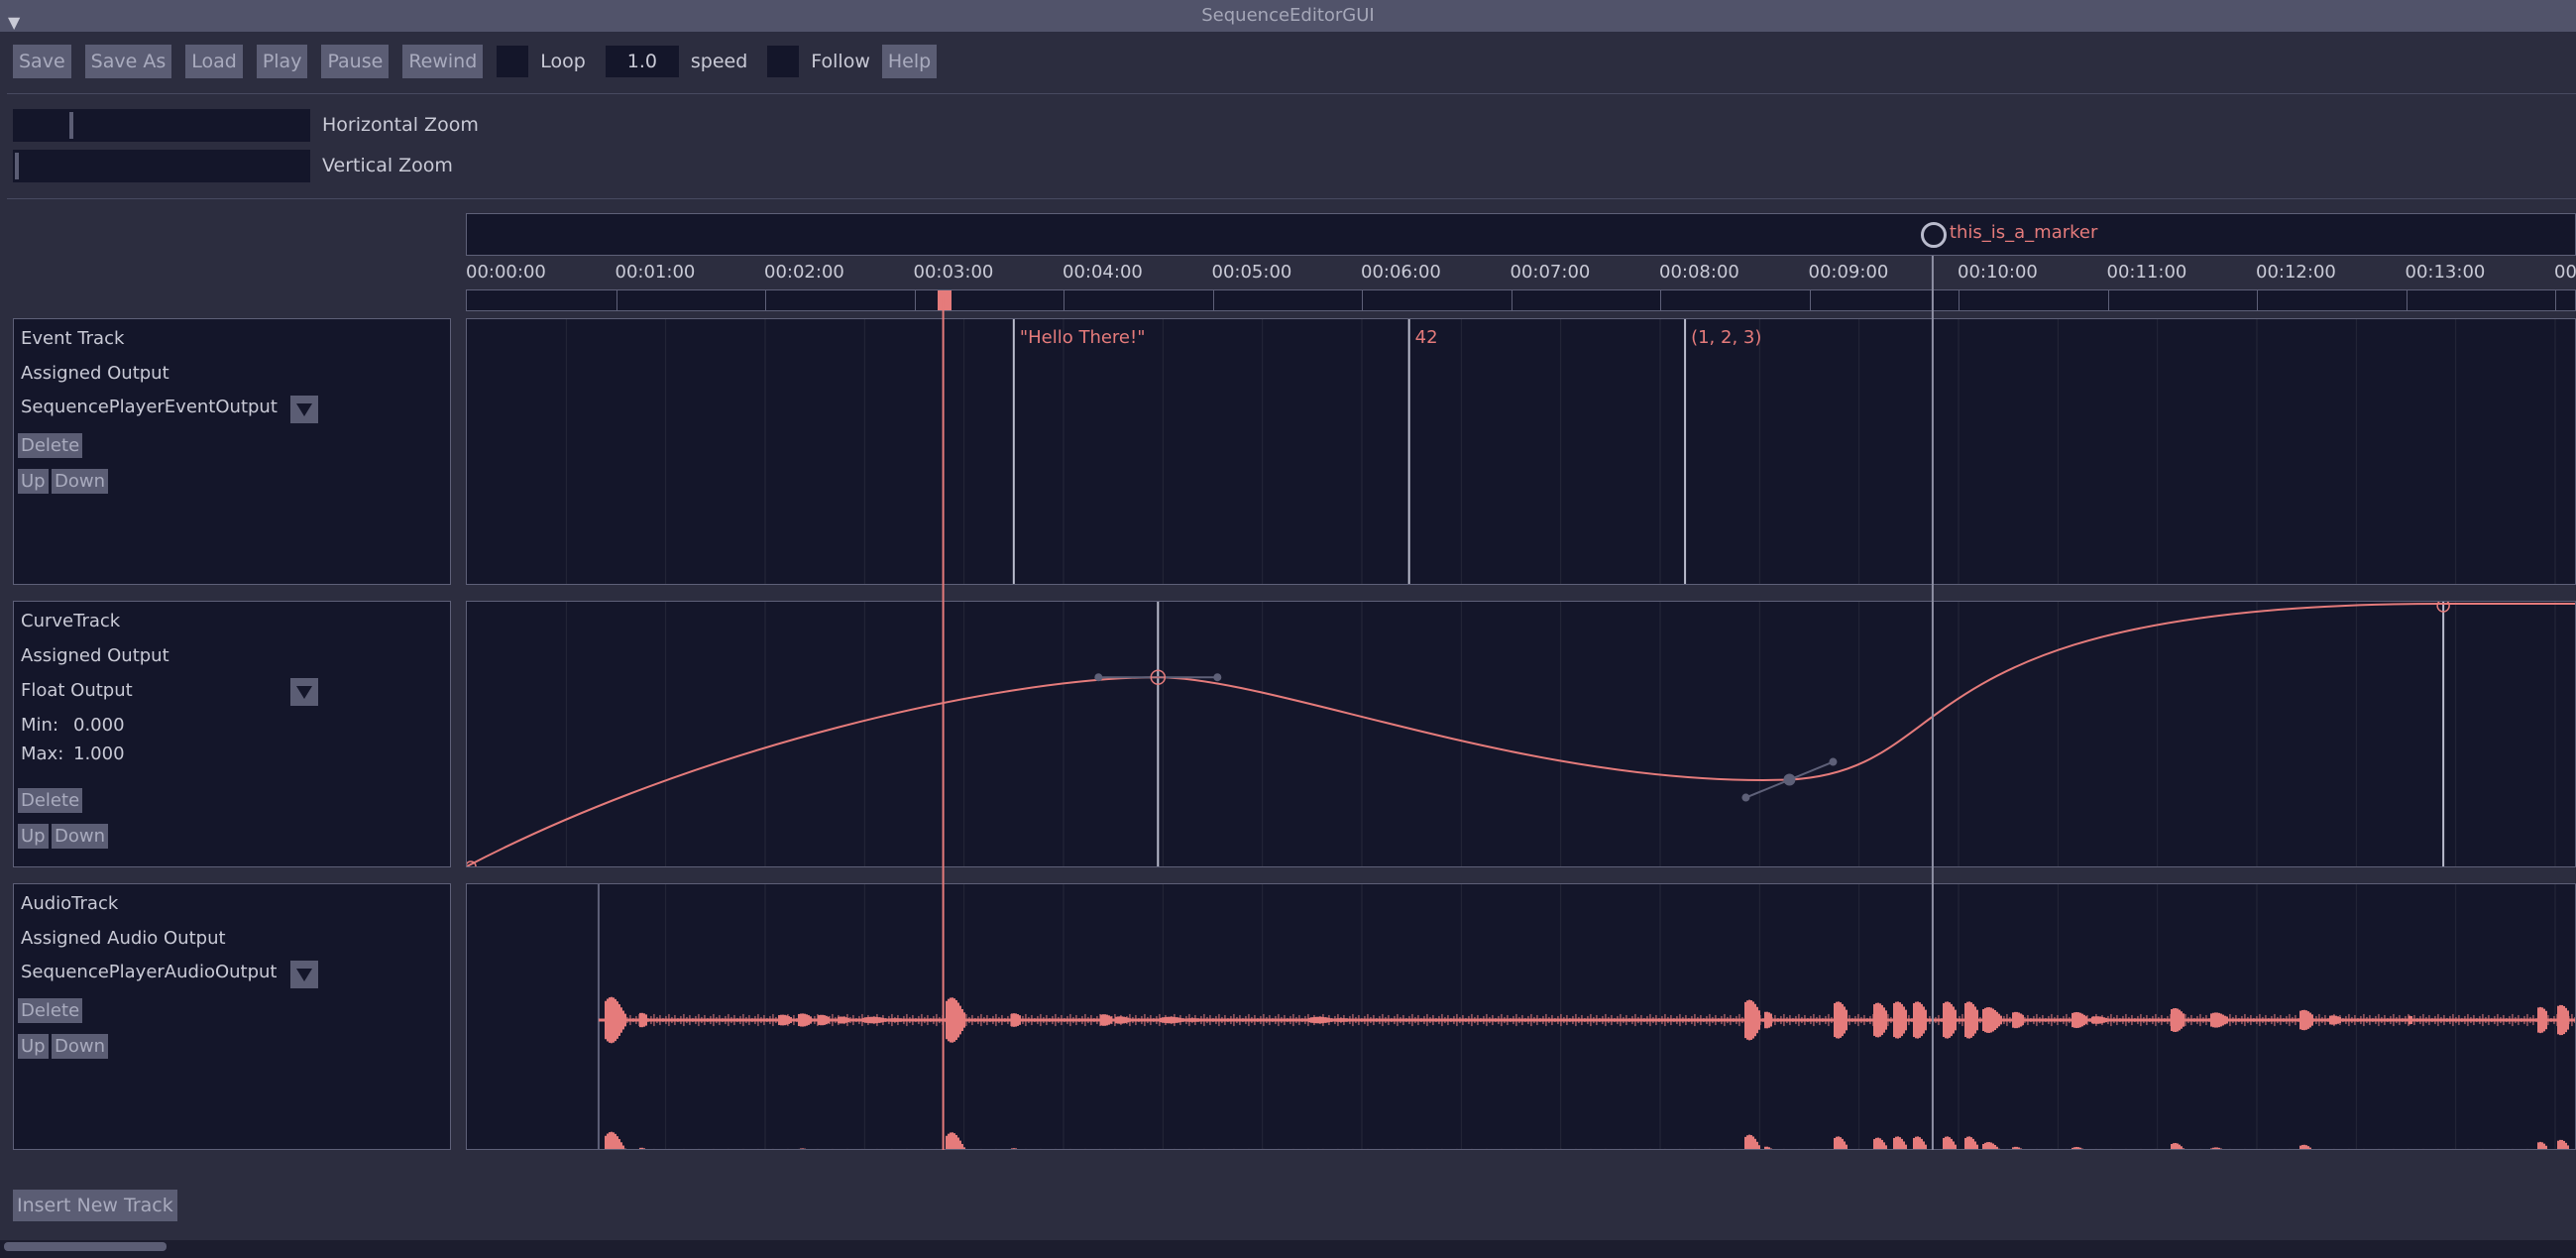 This screenshot has height=1258, width=2576. I want to click on event-label: 42, so click(1426, 337).